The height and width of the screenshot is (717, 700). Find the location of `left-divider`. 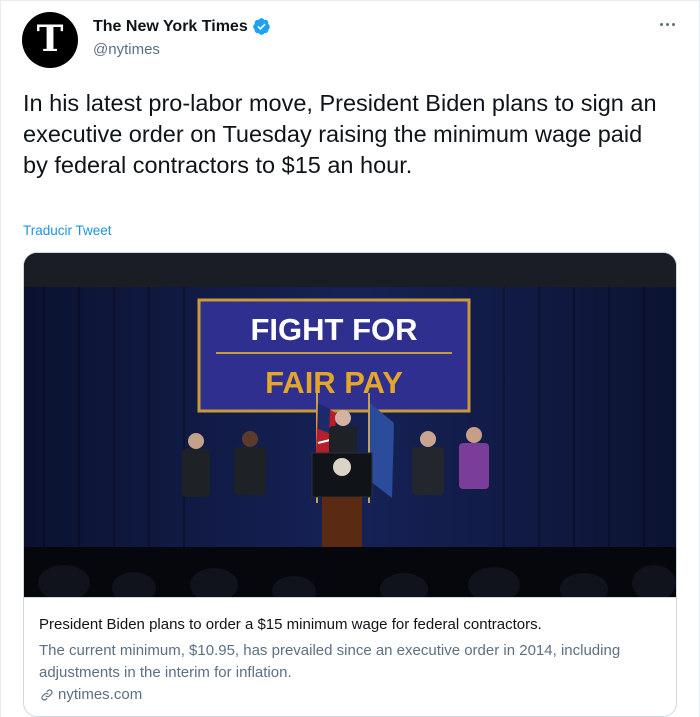

left-divider is located at coordinates (0, 358).